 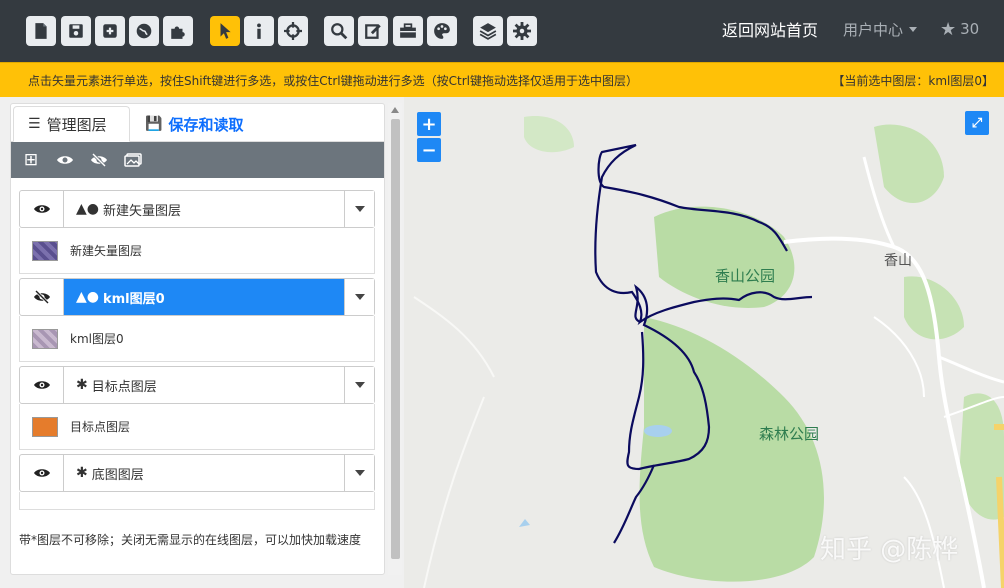 I want to click on layer-header: ✱ 底图图层, so click(x=197, y=473).